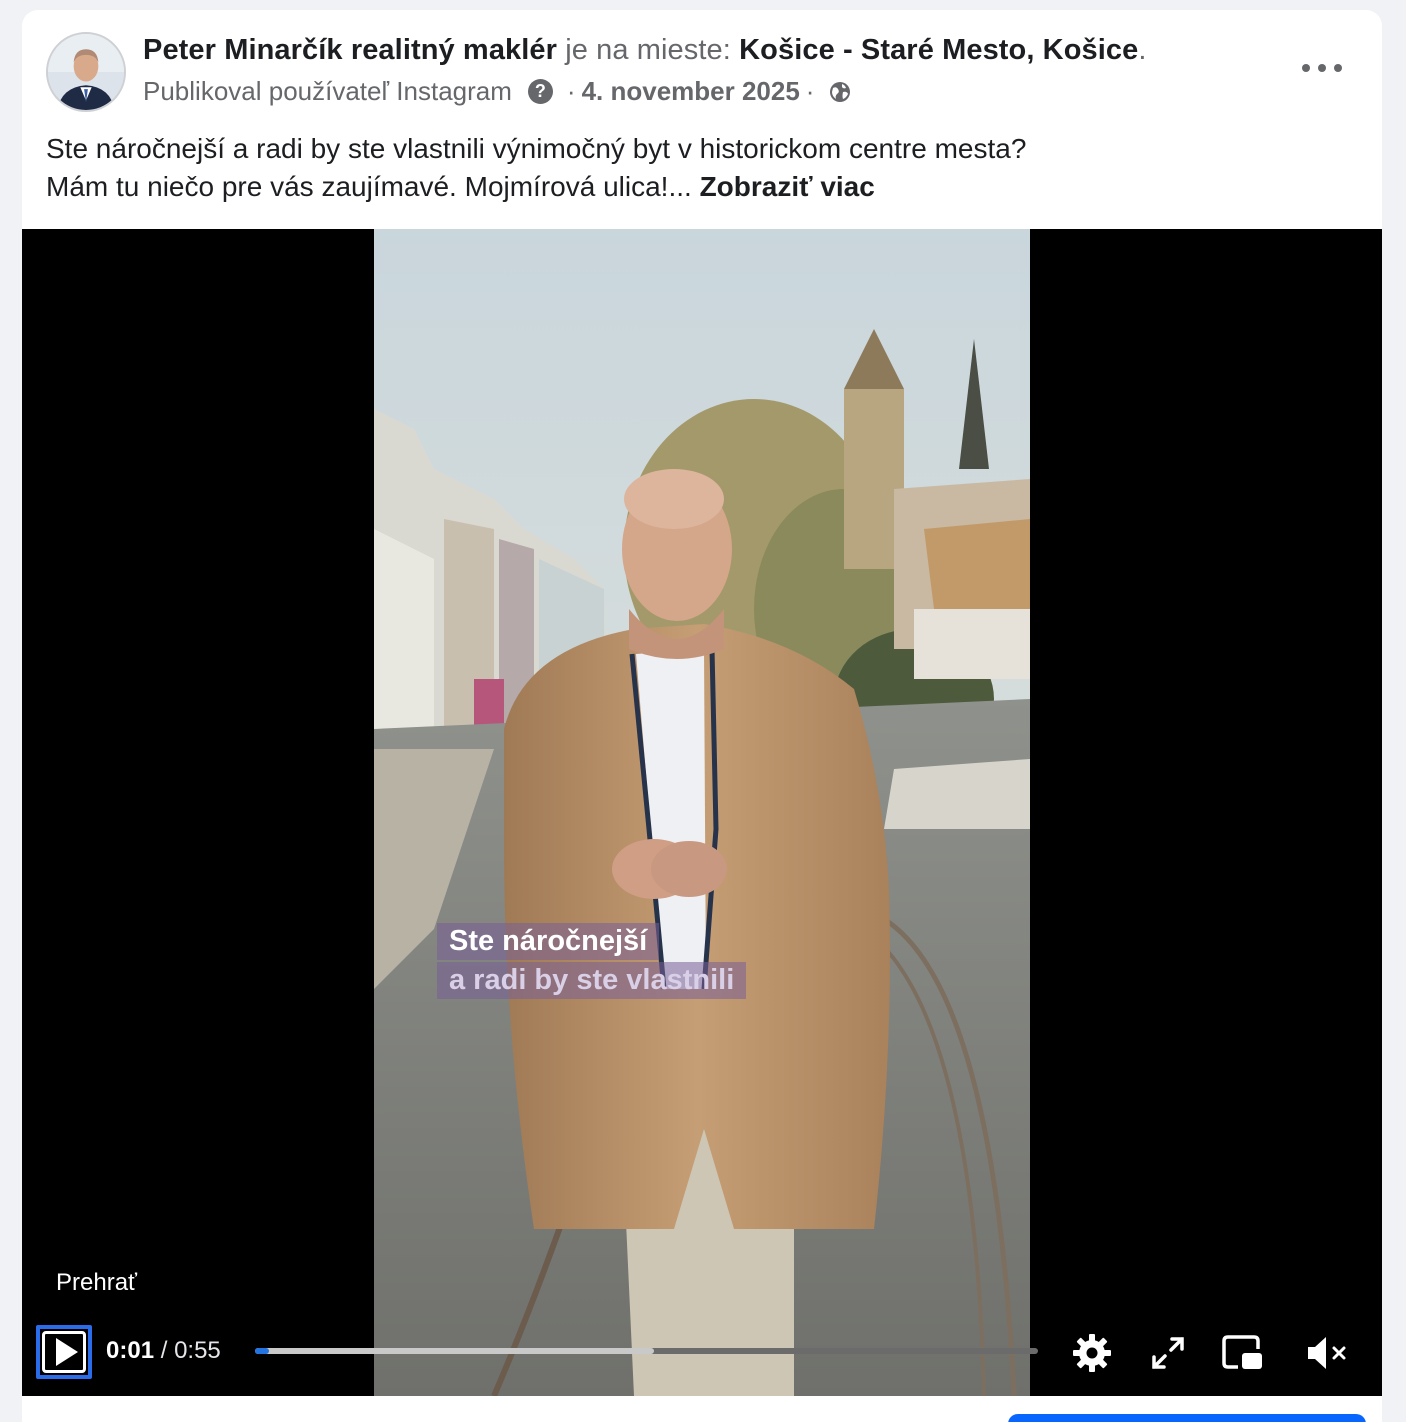 The image size is (1406, 1422). What do you see at coordinates (1142, 50) in the screenshot?
I see `location-suffix: .` at bounding box center [1142, 50].